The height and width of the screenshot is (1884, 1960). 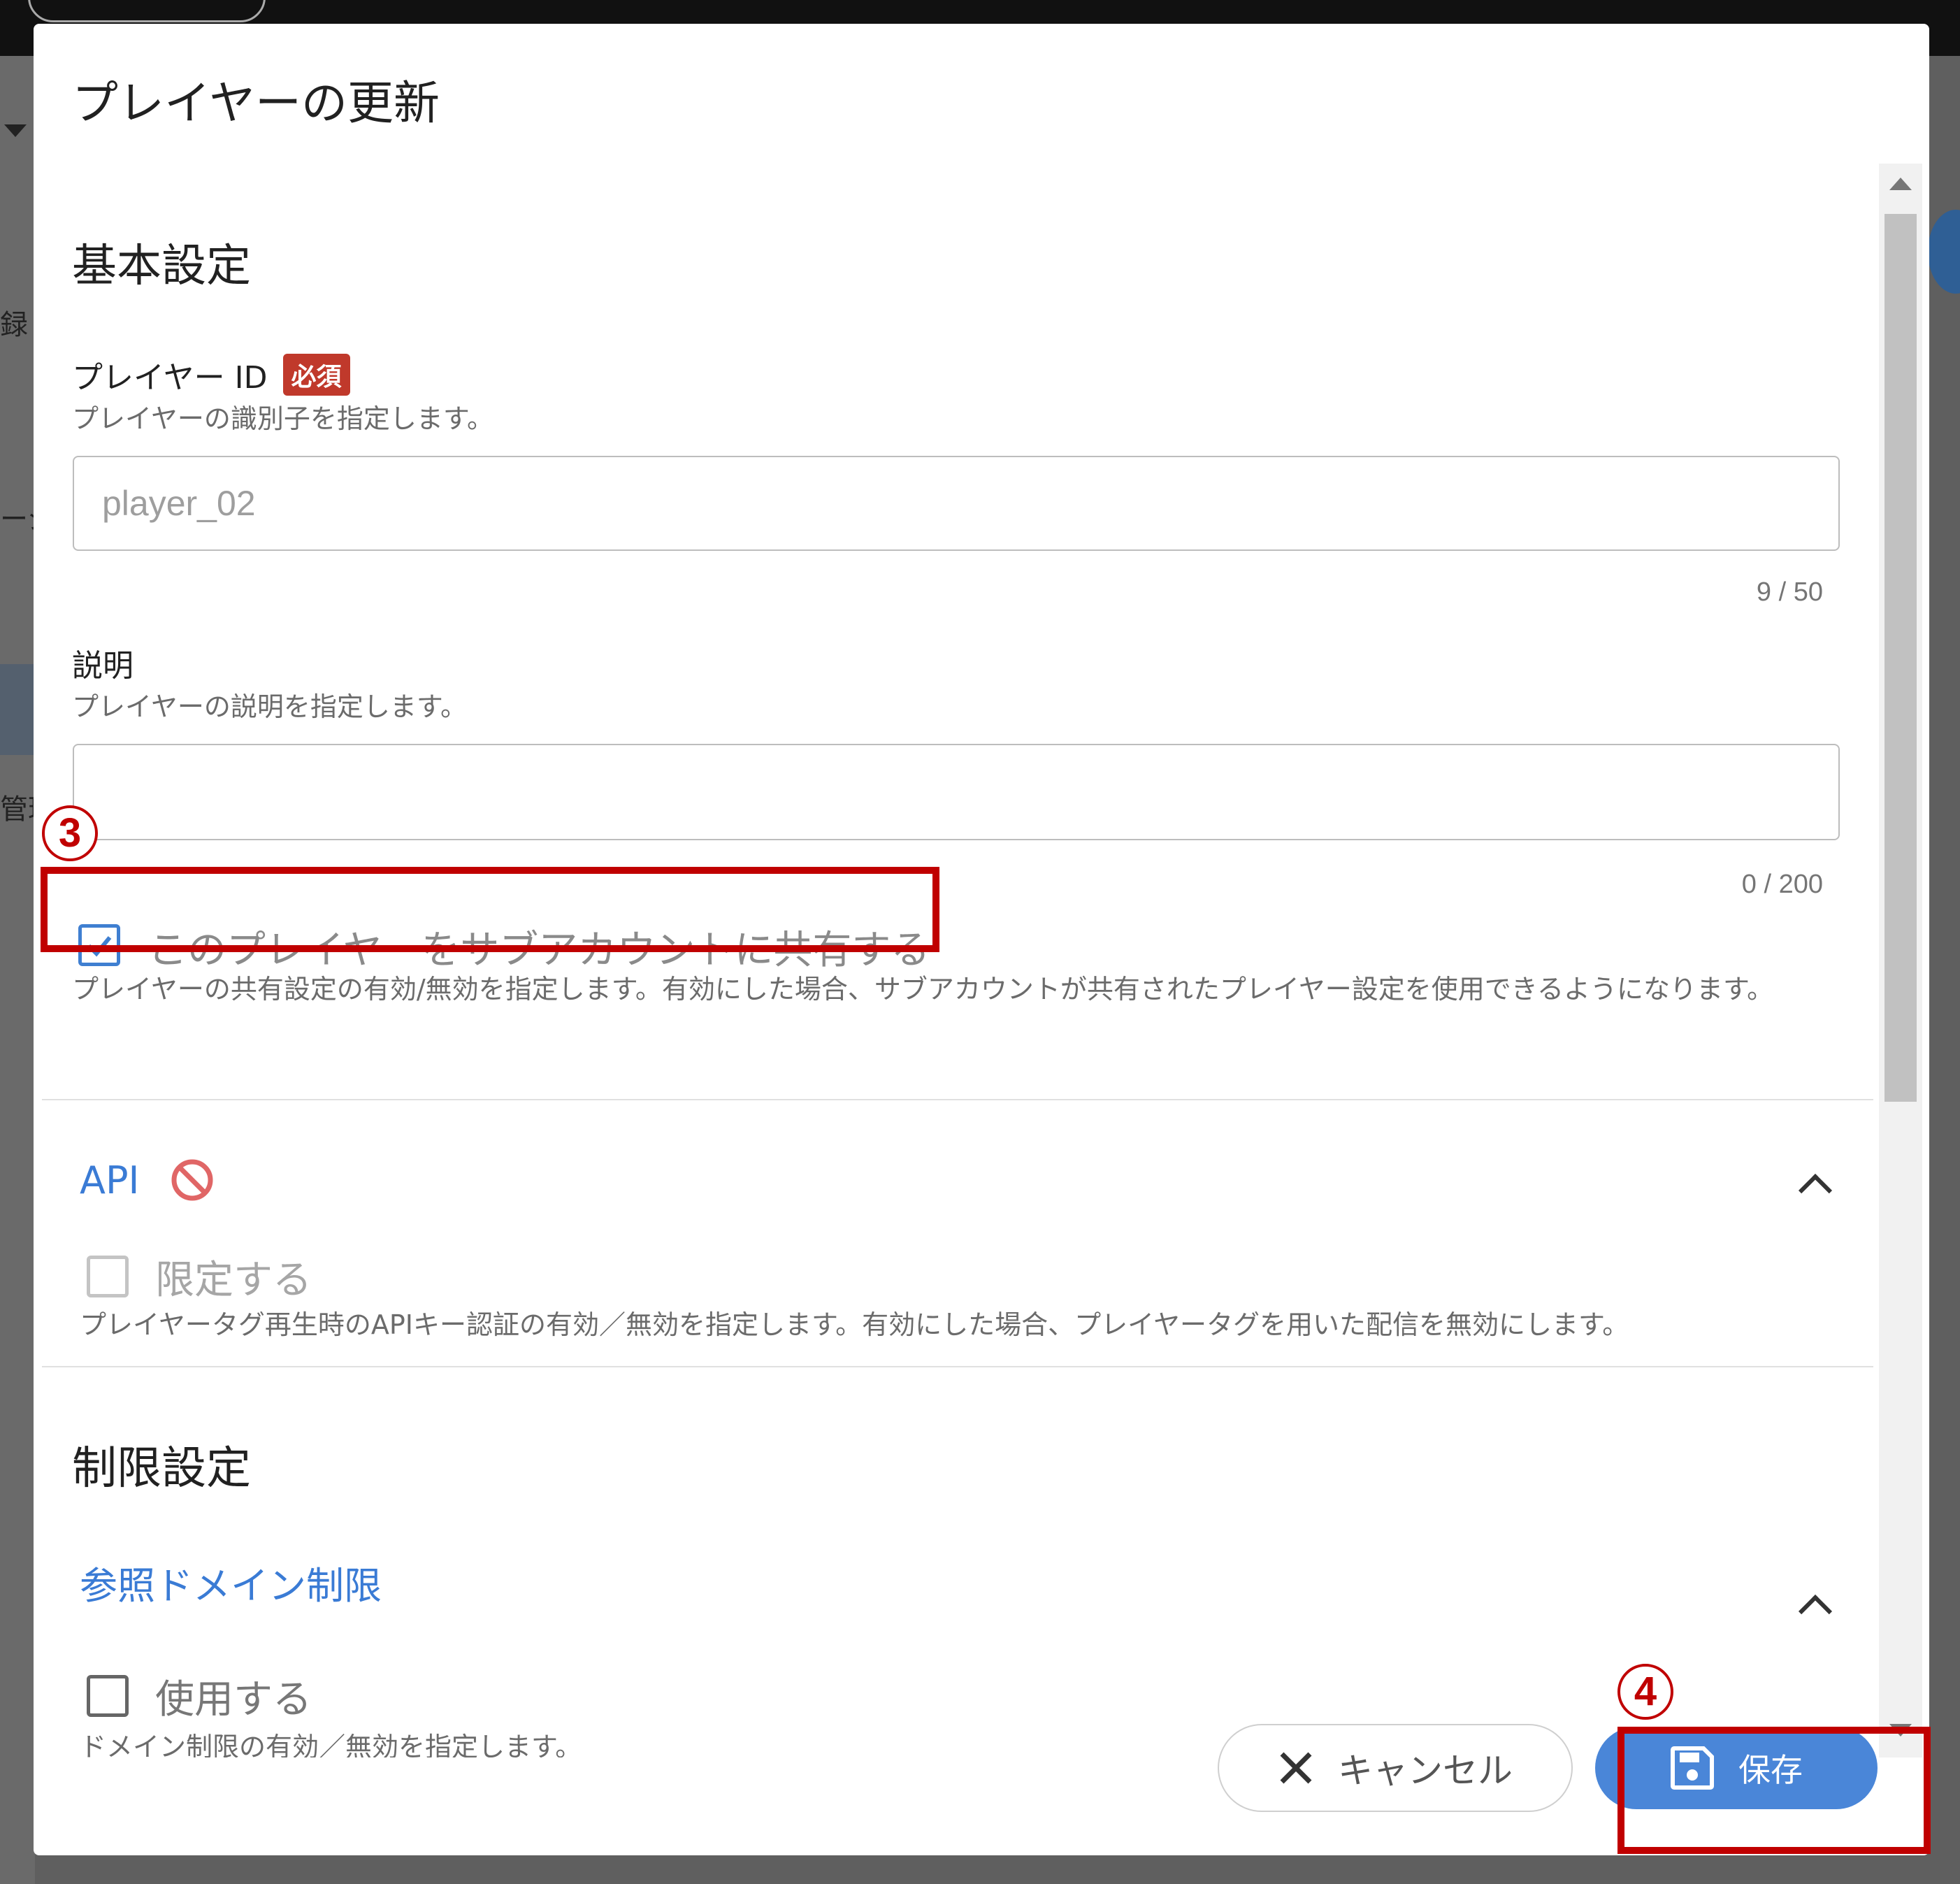 I want to click on api-panel-title: API, so click(x=110, y=1180).